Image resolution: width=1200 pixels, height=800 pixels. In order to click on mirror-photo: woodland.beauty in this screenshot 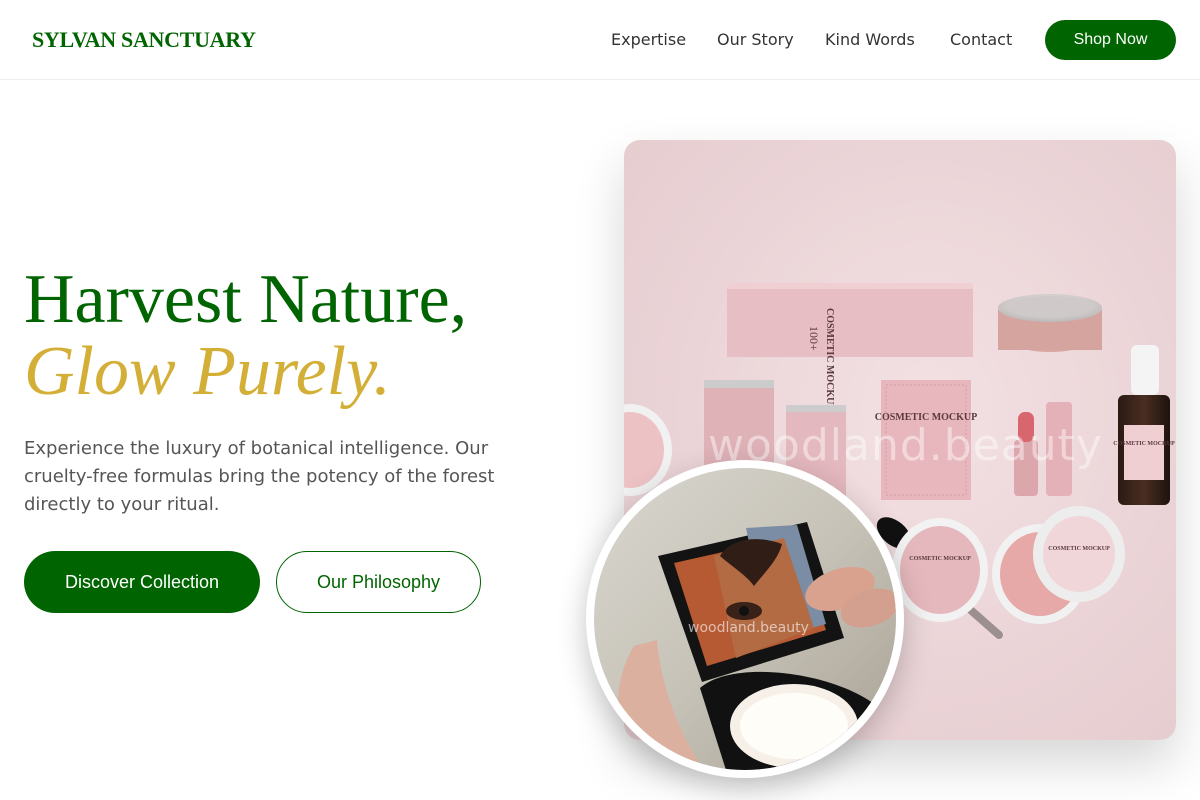, I will do `click(745, 619)`.